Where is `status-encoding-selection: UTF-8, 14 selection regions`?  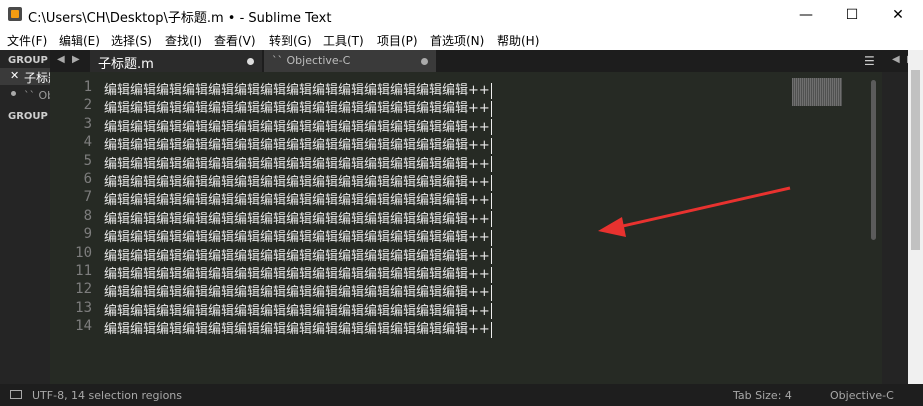
status-encoding-selection: UTF-8, 14 selection regions is located at coordinates (107, 395).